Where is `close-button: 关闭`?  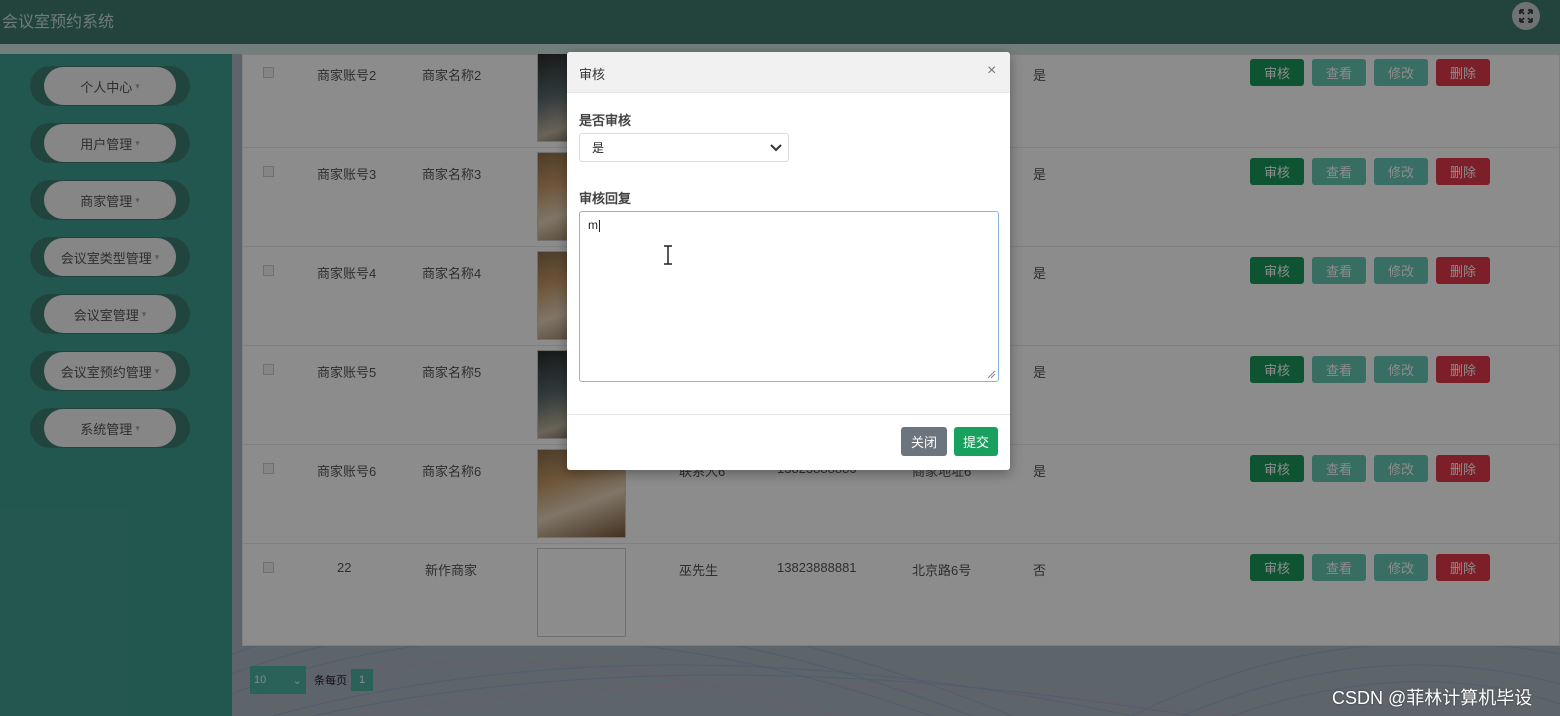
close-button: 关闭 is located at coordinates (924, 441).